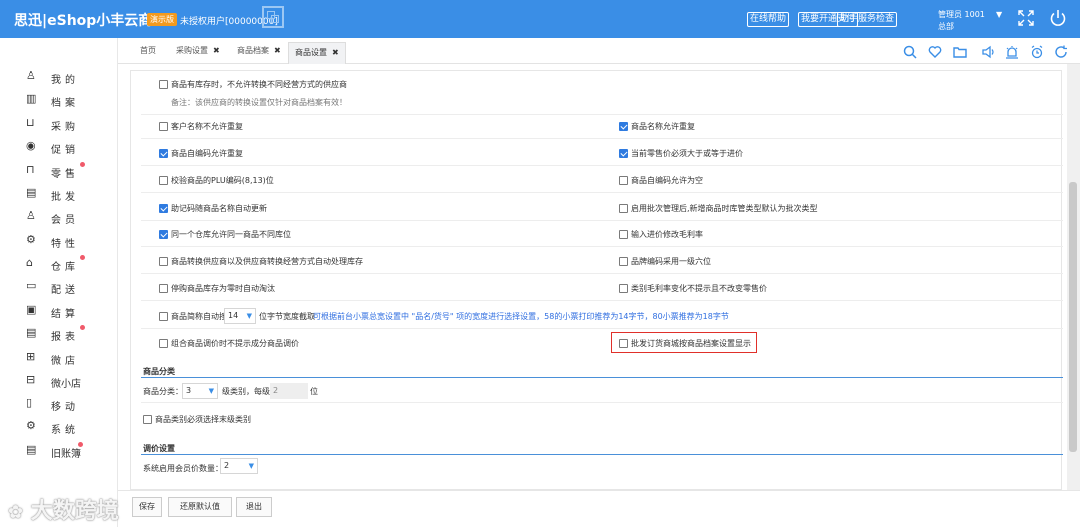  What do you see at coordinates (189, 390) in the screenshot?
I see `category-levels-value: 3` at bounding box center [189, 390].